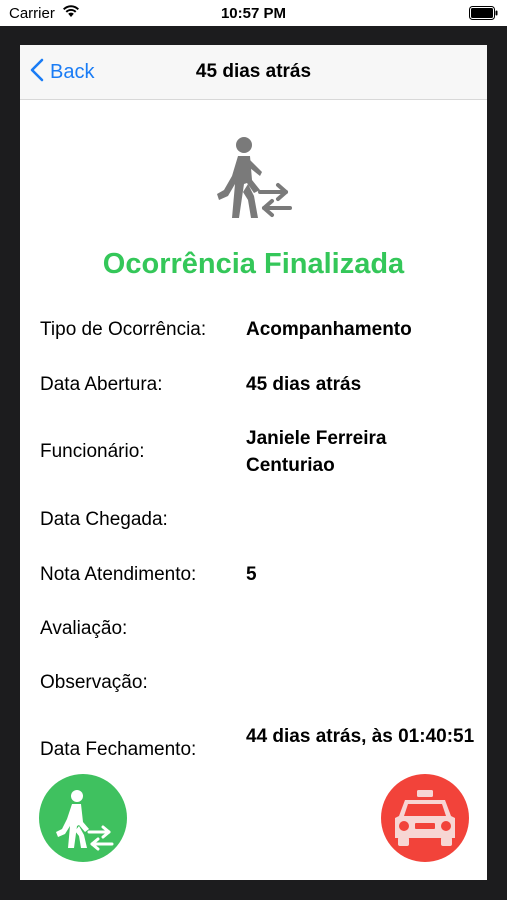  What do you see at coordinates (251, 574) in the screenshot?
I see `detail-value-nota: 5` at bounding box center [251, 574].